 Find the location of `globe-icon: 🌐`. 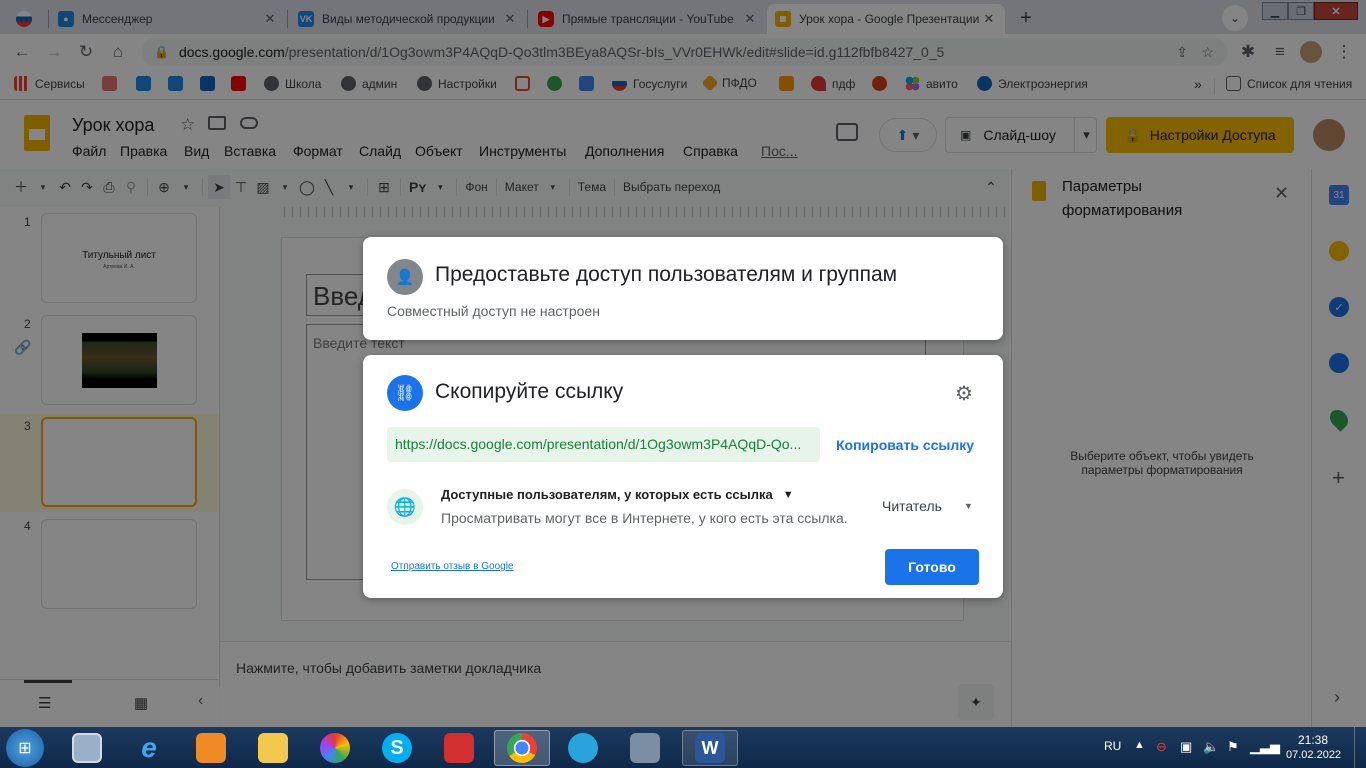

globe-icon: 🌐 is located at coordinates (405, 507).